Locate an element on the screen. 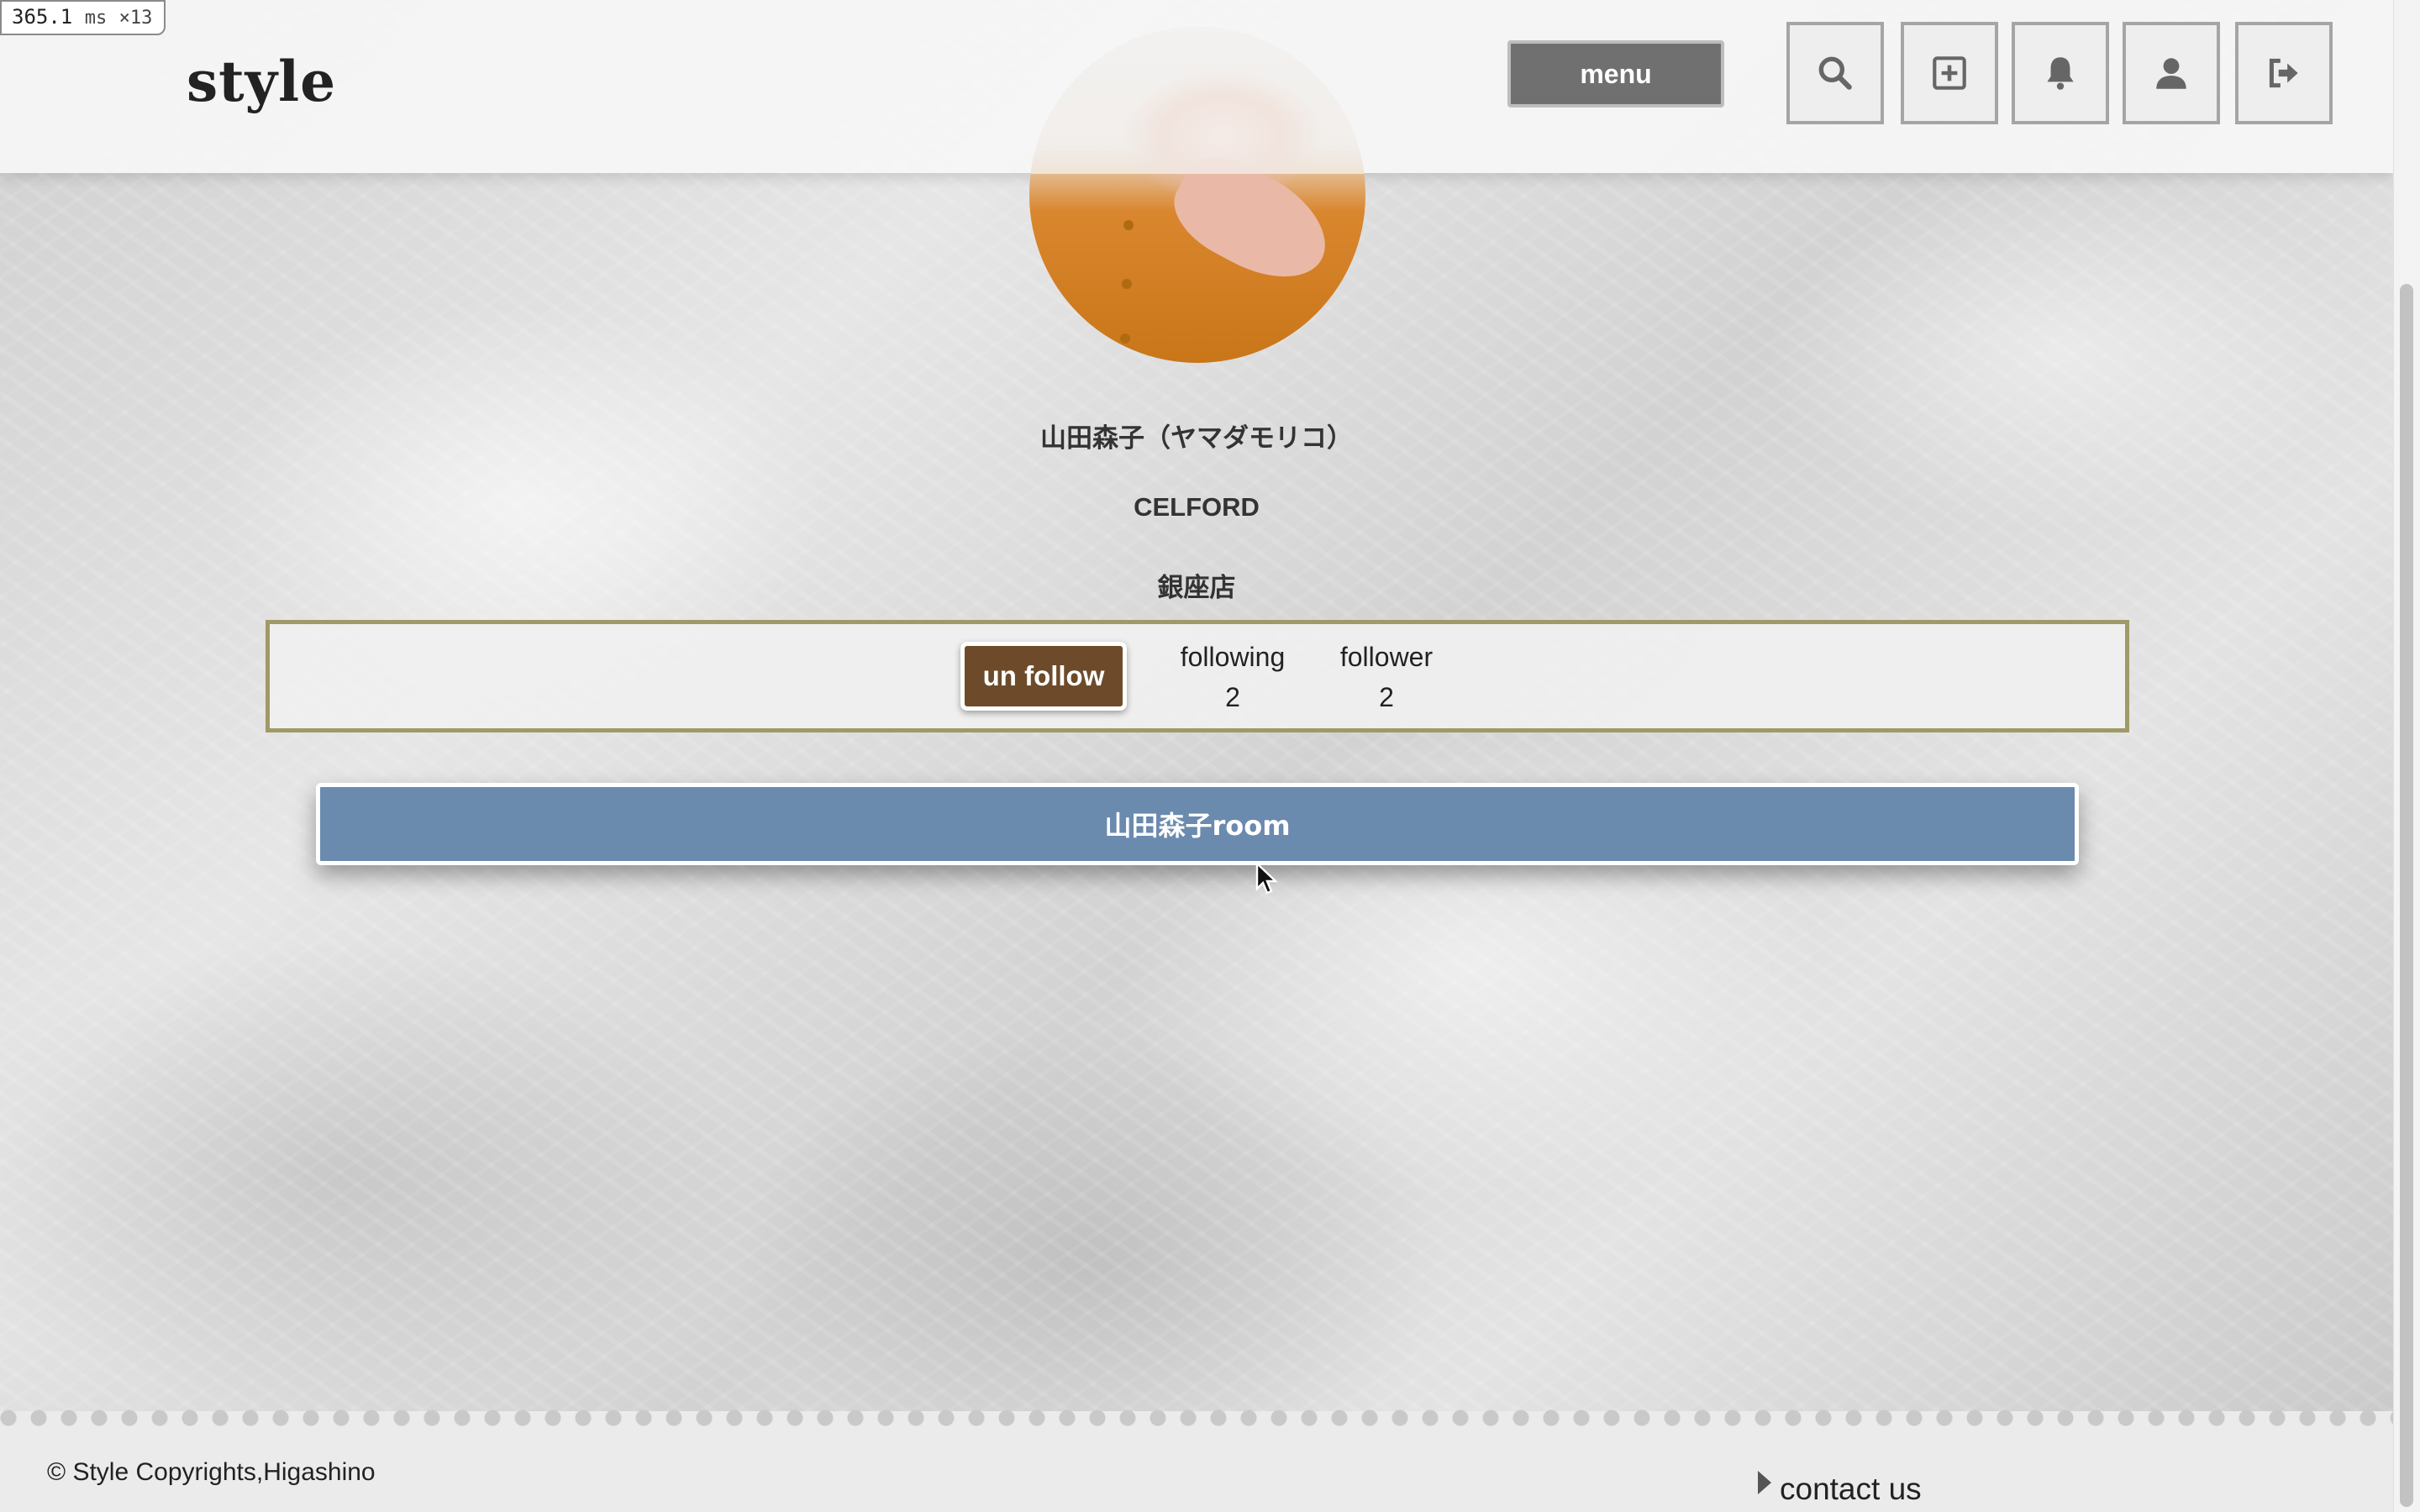 This screenshot has height=1512, width=2420. profile-store: 銀座店 is located at coordinates (1196, 588).